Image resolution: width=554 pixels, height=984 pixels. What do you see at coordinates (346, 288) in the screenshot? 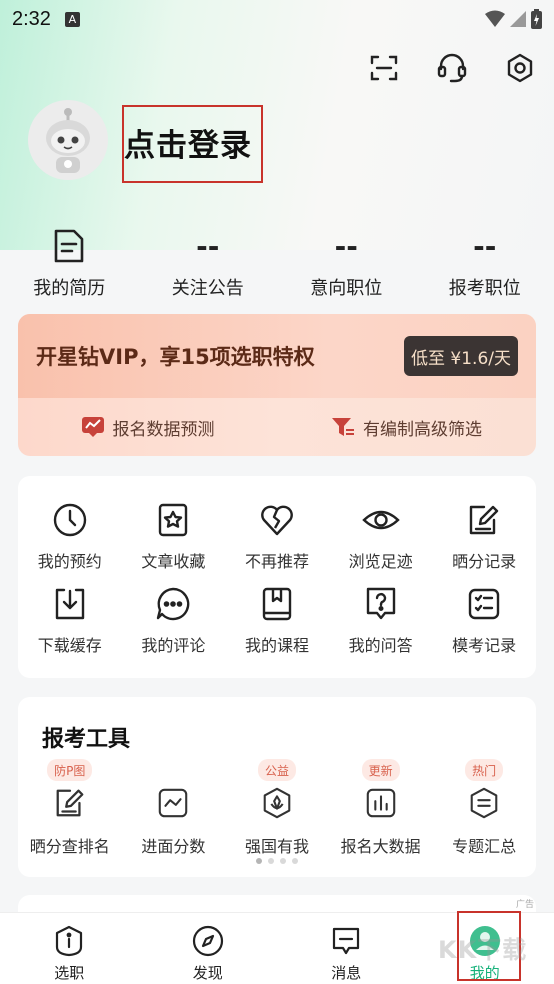
I see `stat-label: 意向职位` at bounding box center [346, 288].